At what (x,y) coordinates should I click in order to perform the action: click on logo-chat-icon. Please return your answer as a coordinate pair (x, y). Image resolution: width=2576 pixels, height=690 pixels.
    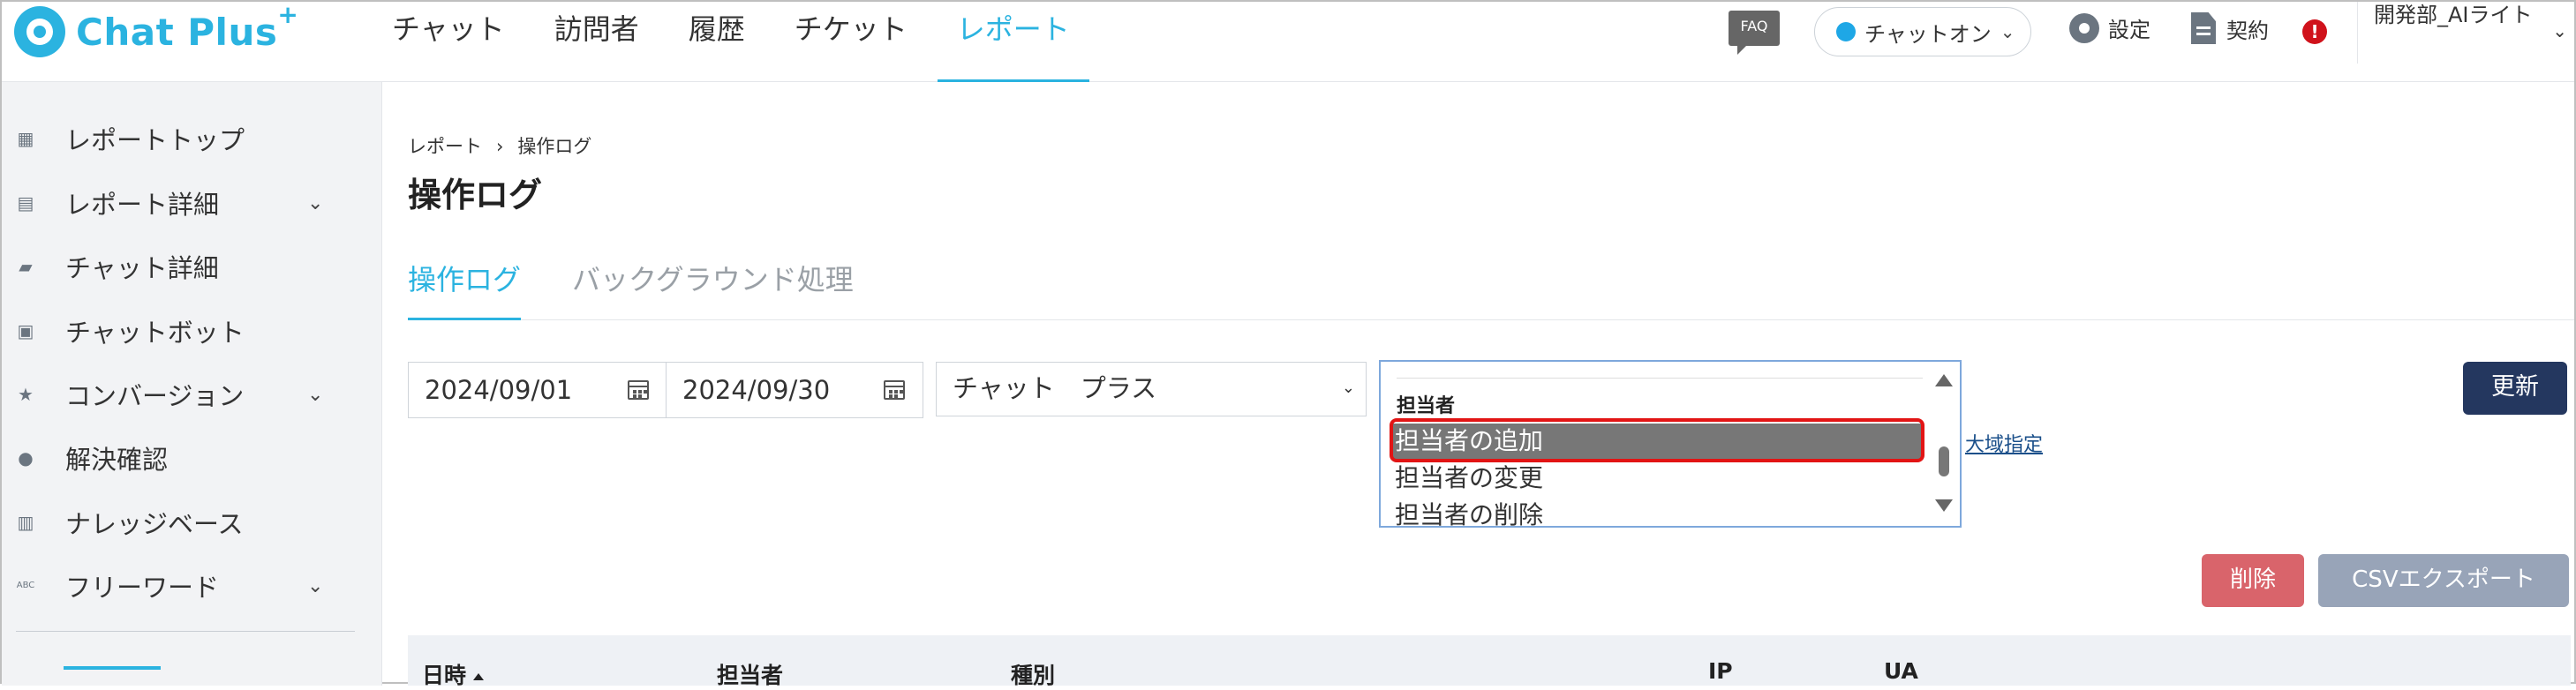
    Looking at the image, I should click on (40, 31).